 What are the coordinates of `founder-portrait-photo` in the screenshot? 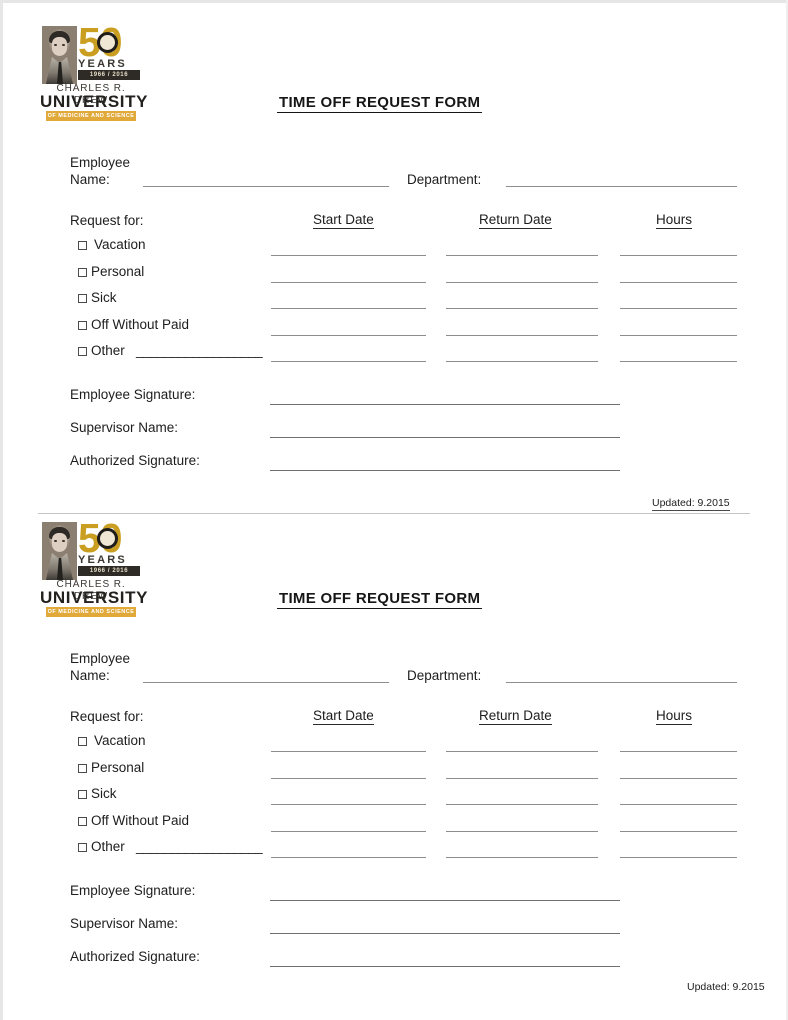 It's located at (59, 55).